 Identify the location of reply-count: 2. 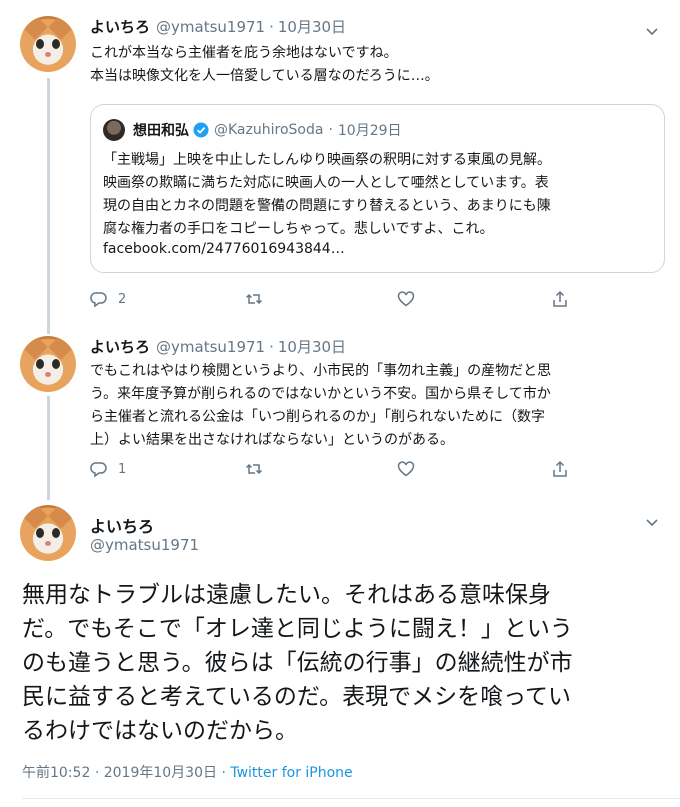
(122, 299).